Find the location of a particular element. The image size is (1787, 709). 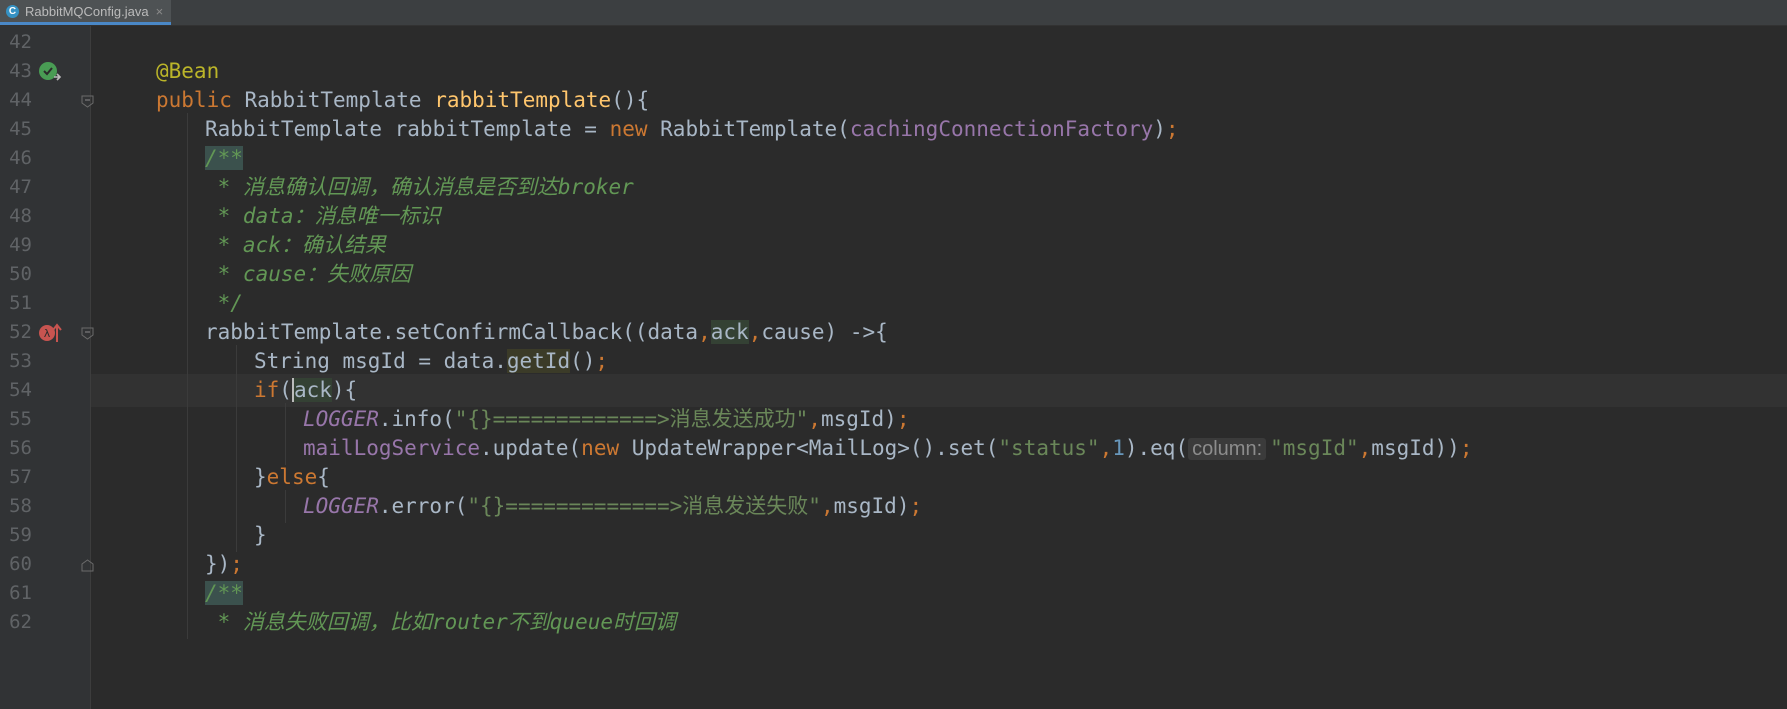

code-line: 62 * 消息失败回调，比如router不到queue时回调 is located at coordinates (893, 622).